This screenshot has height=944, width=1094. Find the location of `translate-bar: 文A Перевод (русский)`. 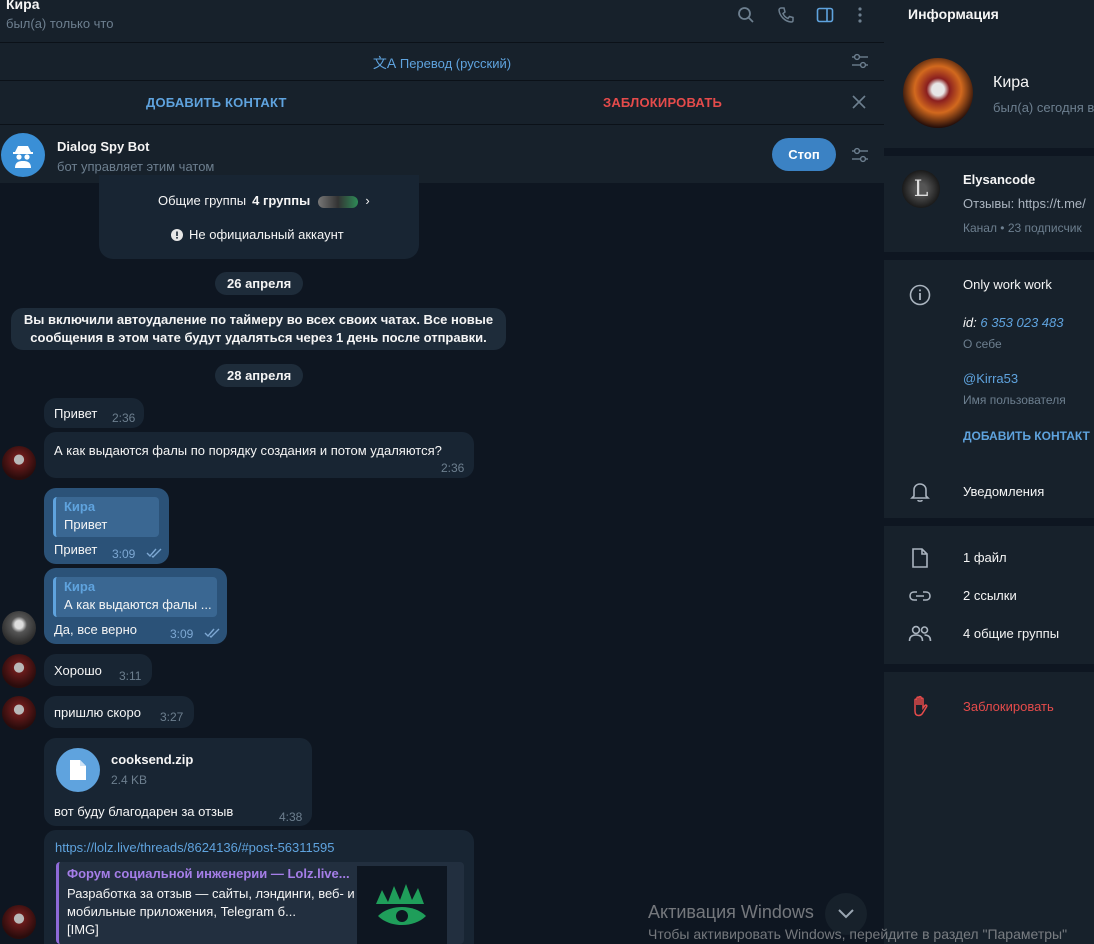

translate-bar: 文A Перевод (русский) is located at coordinates (442, 61).